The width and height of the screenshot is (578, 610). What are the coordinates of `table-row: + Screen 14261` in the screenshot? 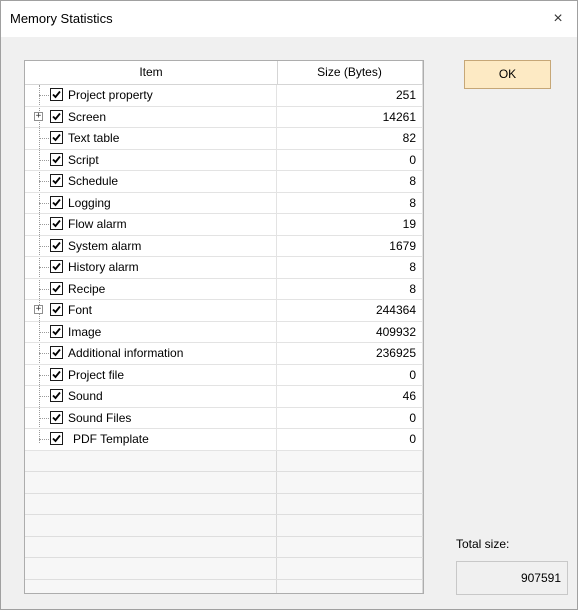 It's located at (224, 117).